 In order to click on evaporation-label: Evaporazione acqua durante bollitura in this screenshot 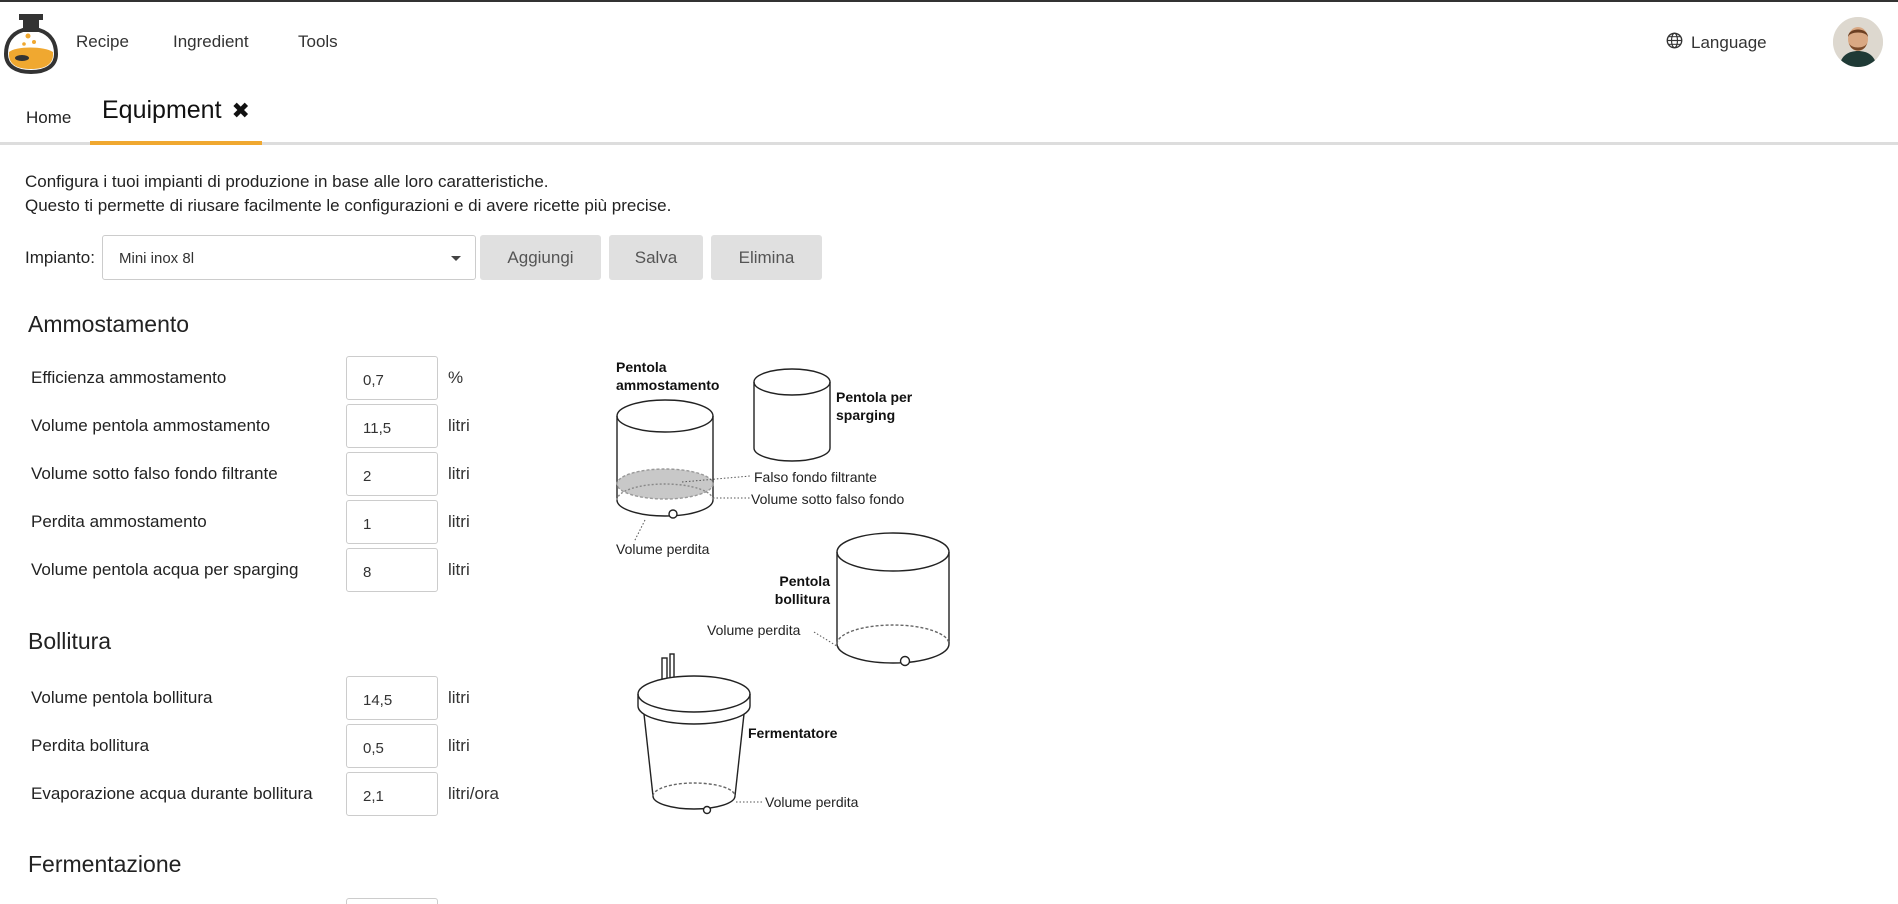, I will do `click(172, 793)`.